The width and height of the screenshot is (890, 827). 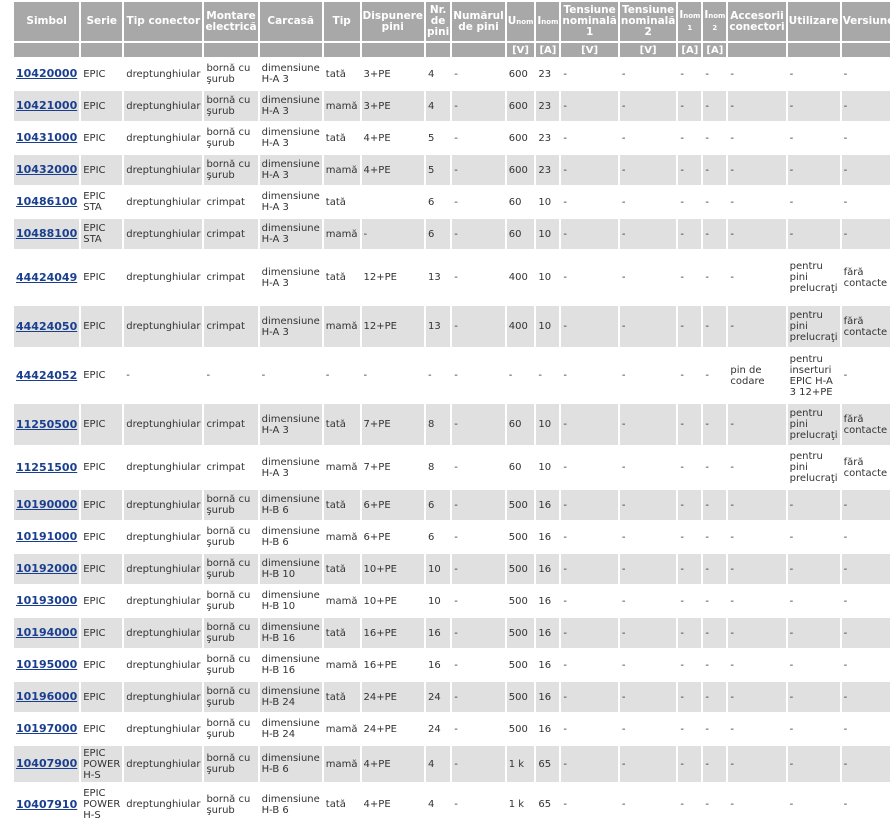 I want to click on product-code-link: 10197000, so click(x=46, y=728).